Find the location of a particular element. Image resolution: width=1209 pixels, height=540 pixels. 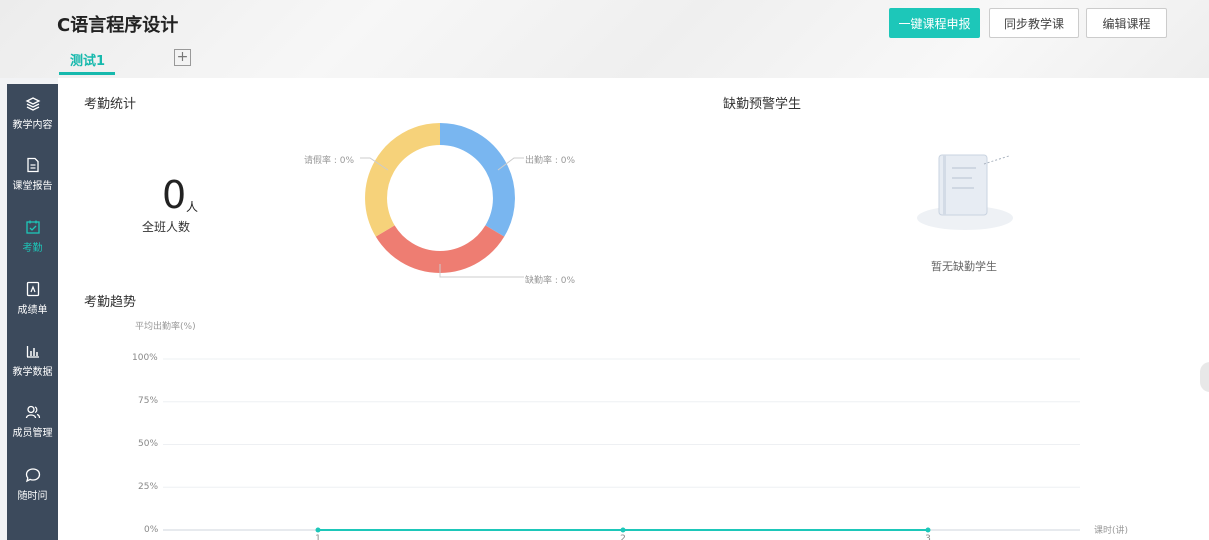

sidebar-item-label: 随时问 is located at coordinates (32, 496).